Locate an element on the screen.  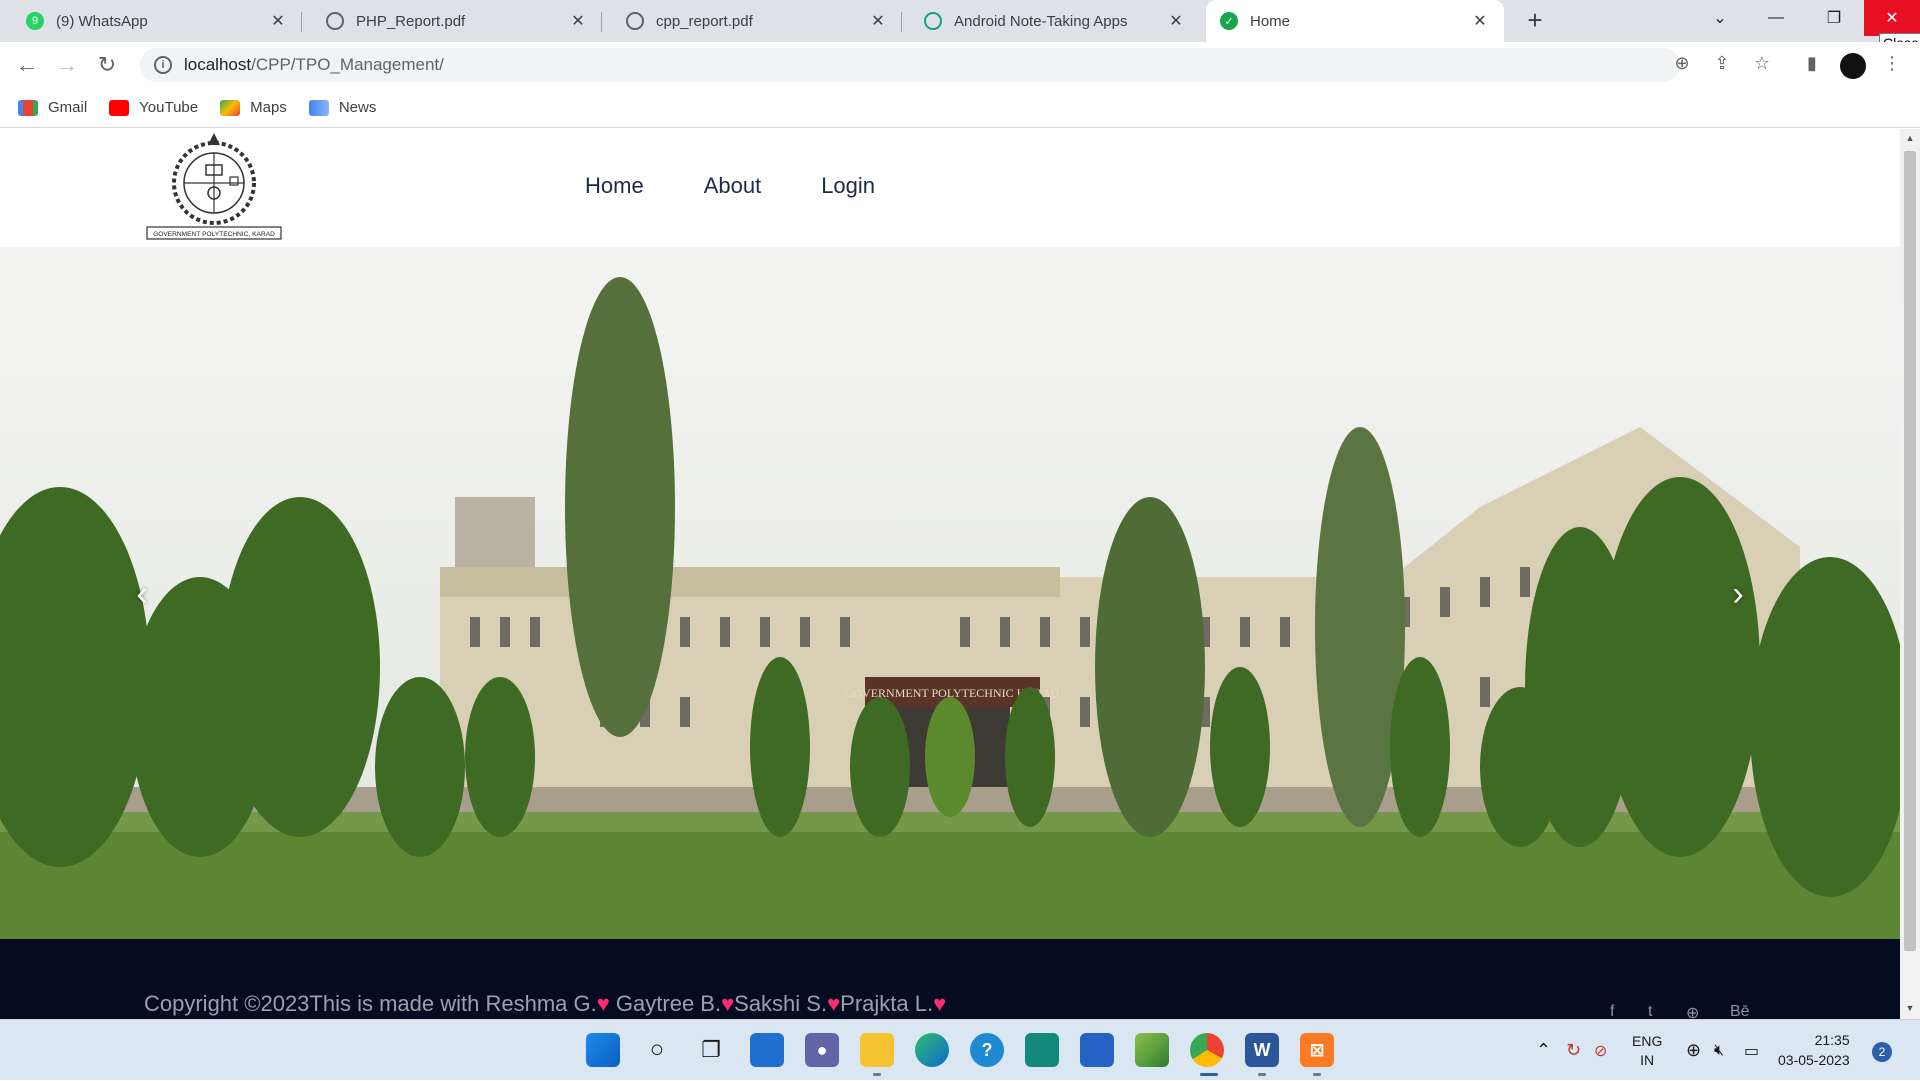
clock-date: 03-05-2023 is located at coordinates (1814, 1060).